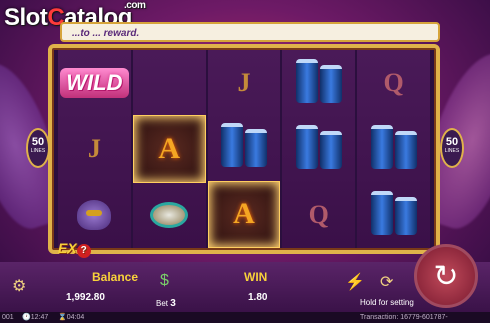 This screenshot has width=490, height=323. I want to click on reel-3: JA, so click(244, 149).